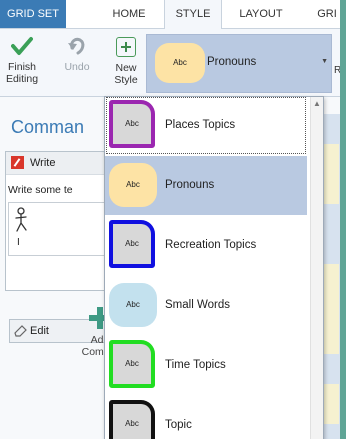 Image resolution: width=346 pixels, height=439 pixels. I want to click on checkmark-icon, so click(22, 46).